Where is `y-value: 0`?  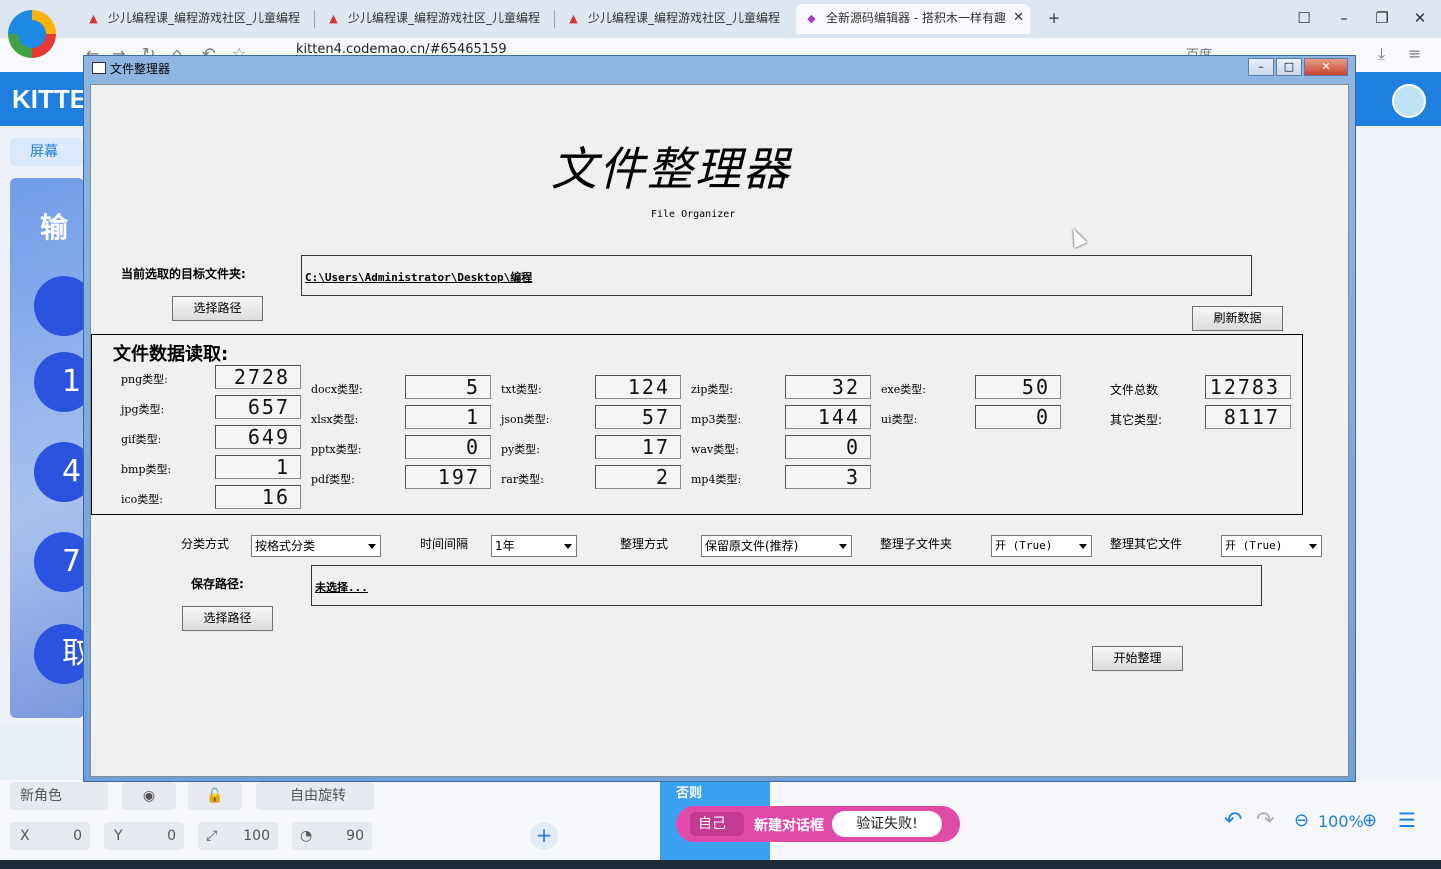 y-value: 0 is located at coordinates (171, 836).